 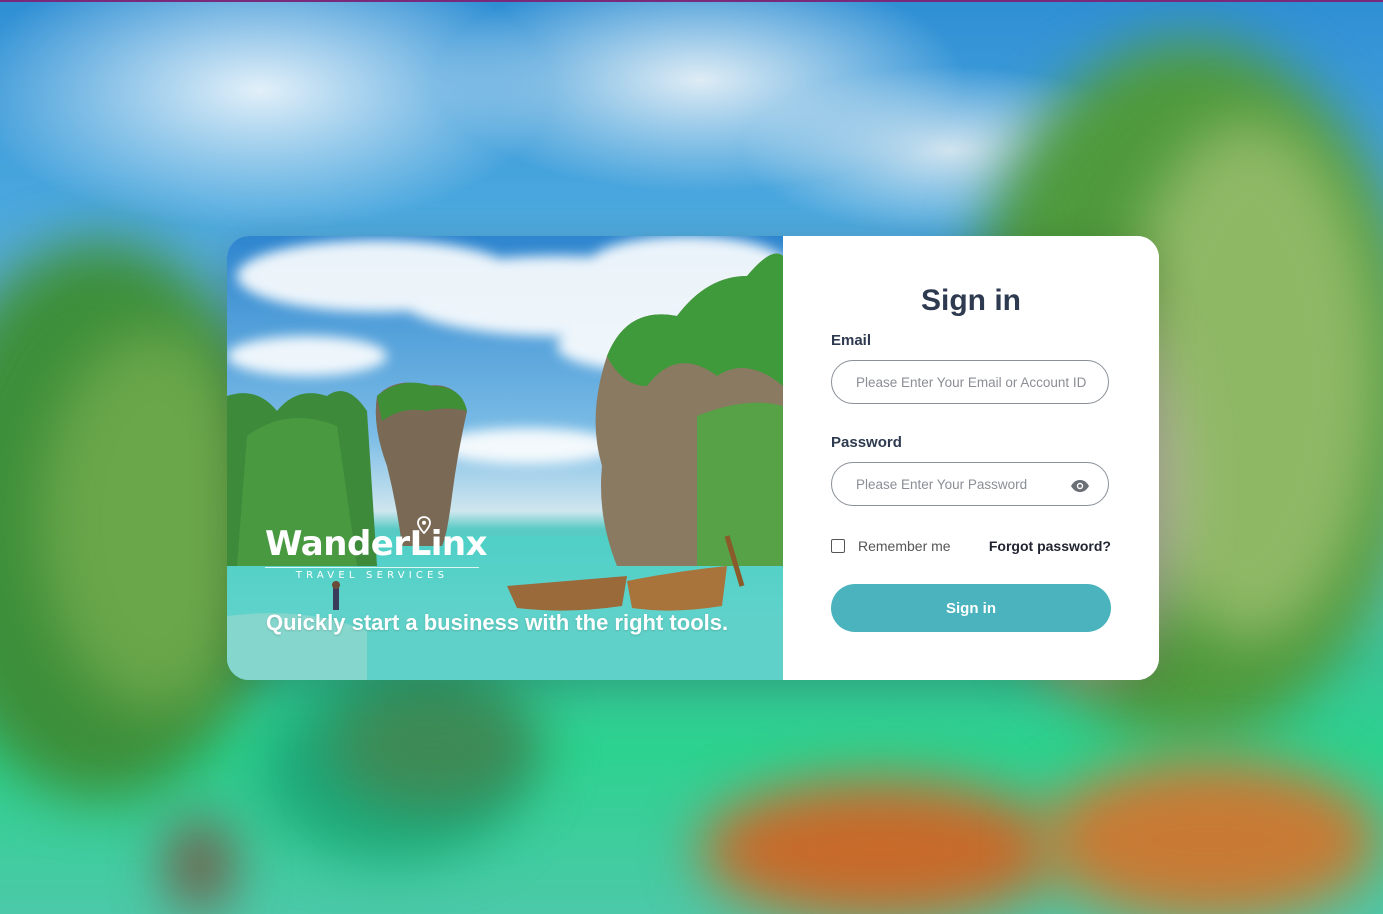 What do you see at coordinates (838, 546) in the screenshot?
I see `remember-me-checkbox` at bounding box center [838, 546].